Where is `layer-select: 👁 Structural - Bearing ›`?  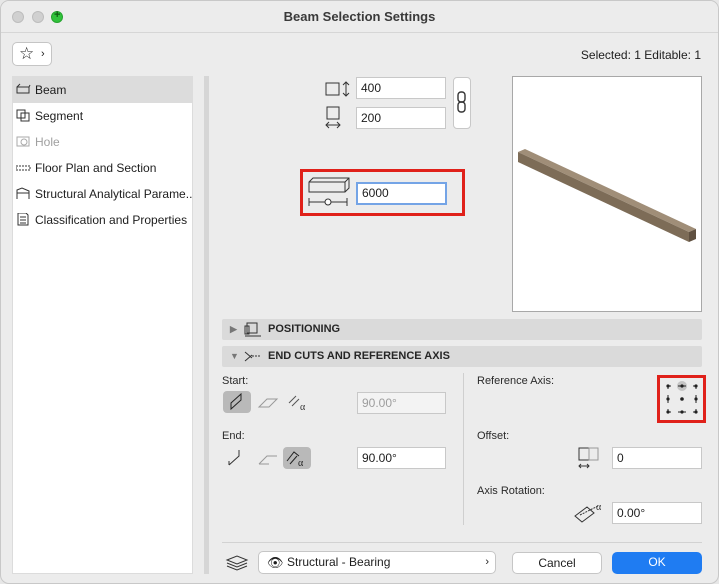 layer-select: 👁 Structural - Bearing › is located at coordinates (377, 562).